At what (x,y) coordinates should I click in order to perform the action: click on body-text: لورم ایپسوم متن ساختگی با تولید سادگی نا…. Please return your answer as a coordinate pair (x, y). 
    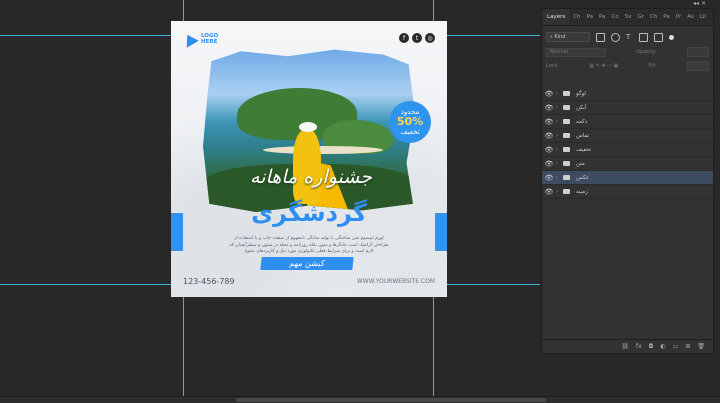
    Looking at the image, I should click on (309, 245).